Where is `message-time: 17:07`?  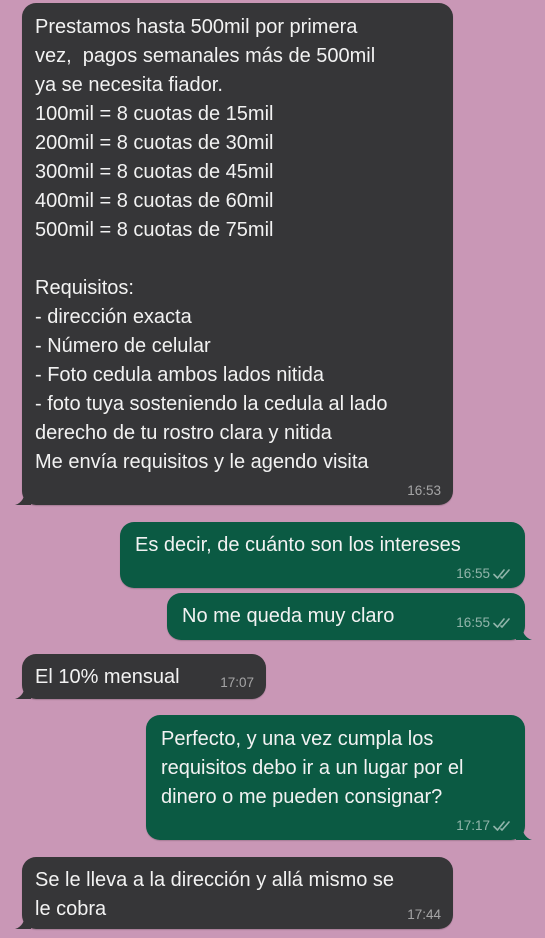
message-time: 17:07 is located at coordinates (237, 682).